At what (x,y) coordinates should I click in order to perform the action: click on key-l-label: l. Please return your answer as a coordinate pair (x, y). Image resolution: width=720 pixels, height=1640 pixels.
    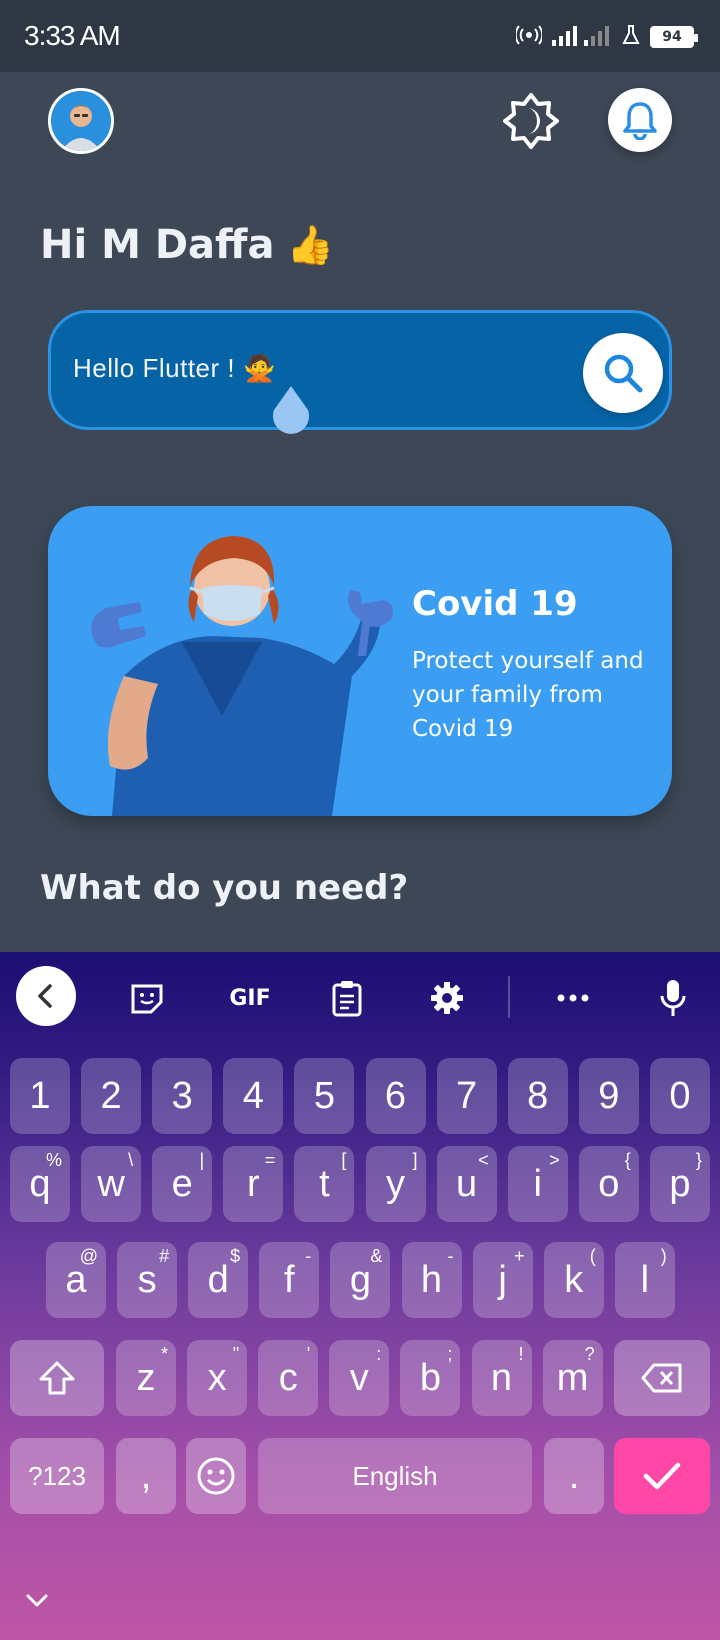
    Looking at the image, I should click on (645, 1279).